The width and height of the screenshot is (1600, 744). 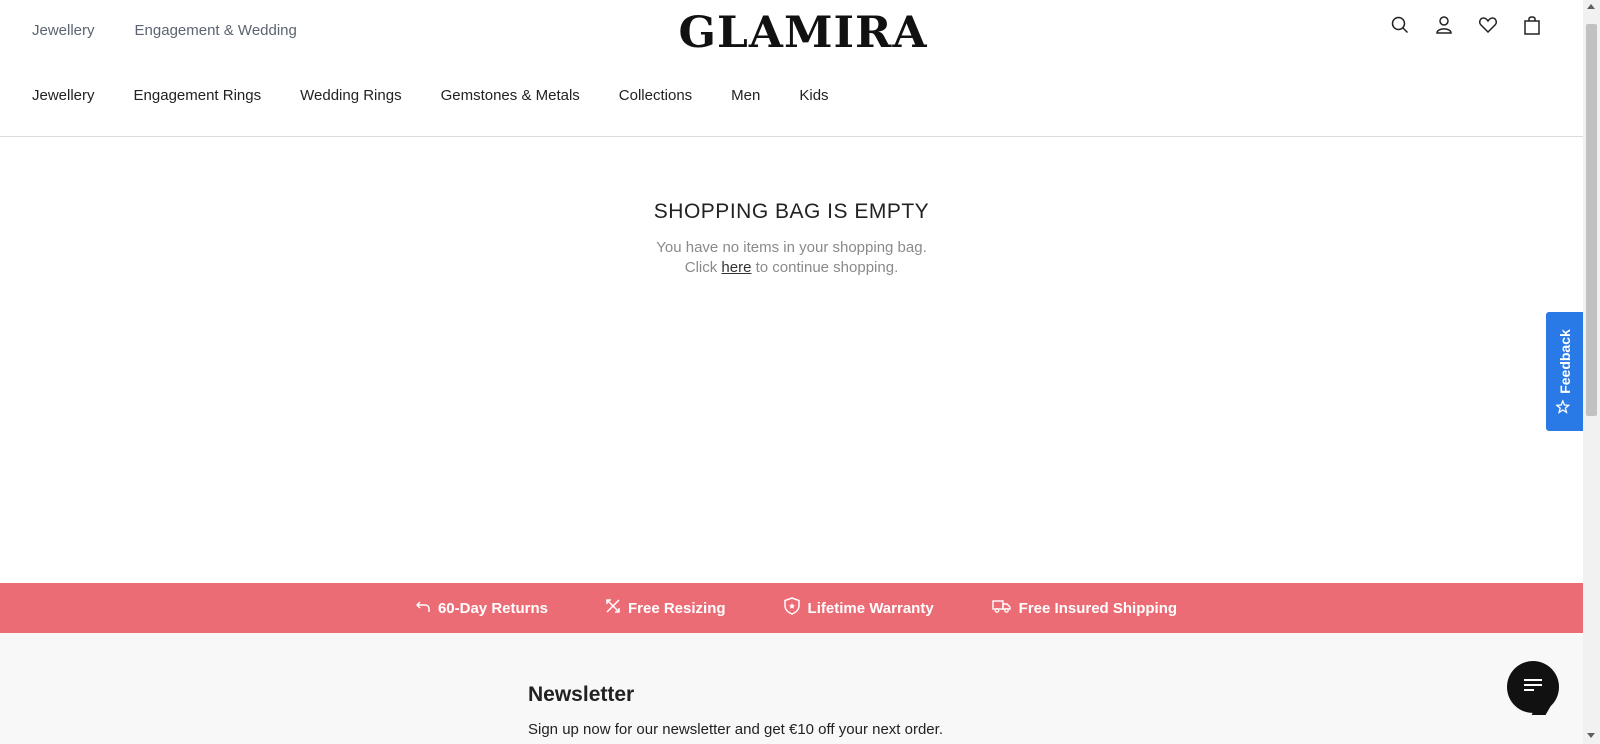 I want to click on truck-icon, so click(x=1001, y=608).